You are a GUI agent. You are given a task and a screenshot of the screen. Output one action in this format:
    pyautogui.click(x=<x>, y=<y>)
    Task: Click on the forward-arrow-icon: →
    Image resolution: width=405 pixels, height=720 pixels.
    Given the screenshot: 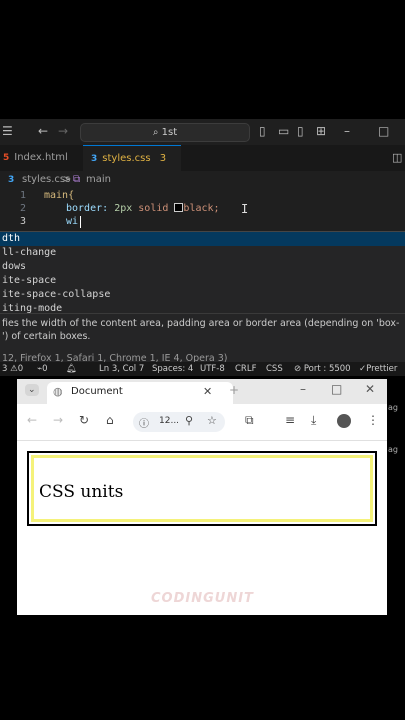 What is the action you would take?
    pyautogui.click(x=63, y=131)
    